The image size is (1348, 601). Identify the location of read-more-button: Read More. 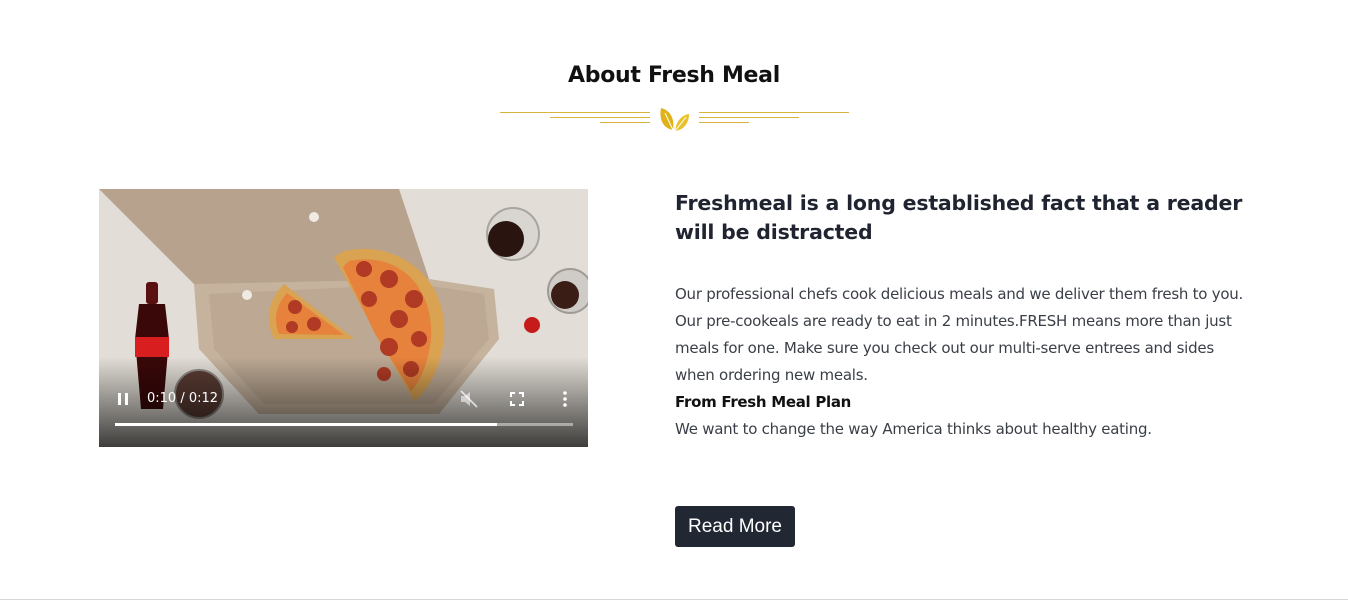
(735, 526).